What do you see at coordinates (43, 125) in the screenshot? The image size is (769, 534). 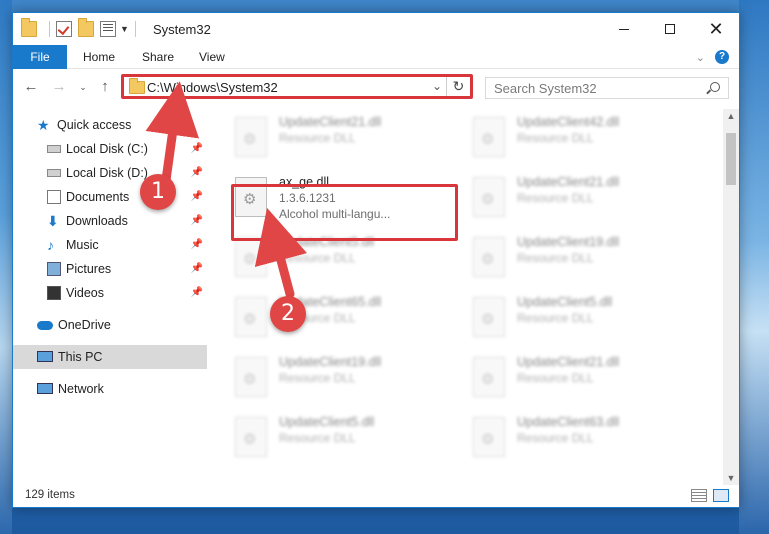 I see `star-icon: ★` at bounding box center [43, 125].